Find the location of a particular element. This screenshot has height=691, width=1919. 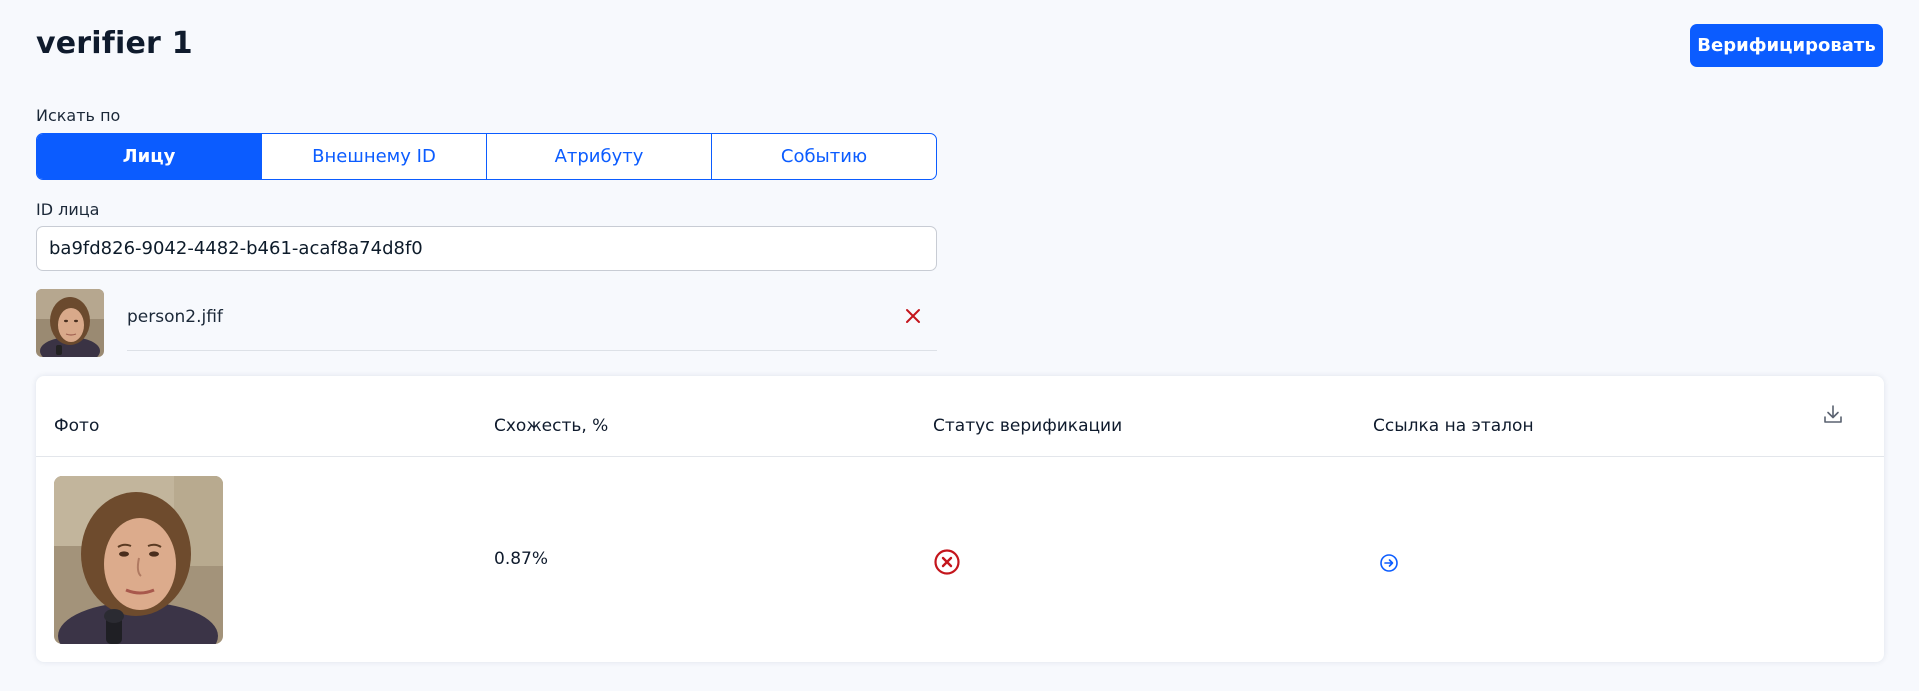

similarity-value: 0.87% is located at coordinates (521, 559).